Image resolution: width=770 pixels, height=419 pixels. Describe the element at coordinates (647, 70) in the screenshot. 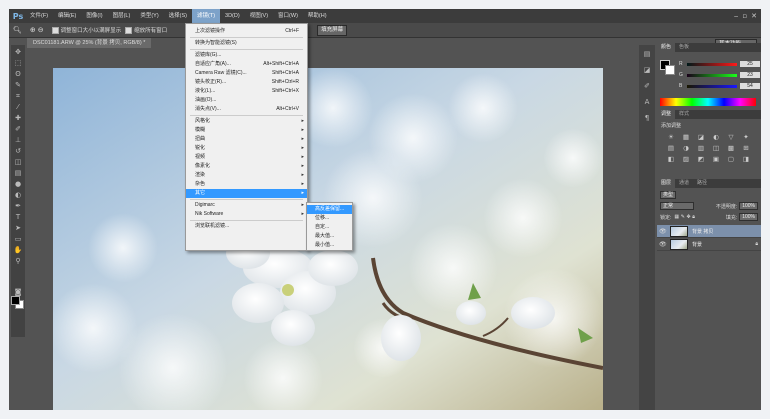

I see `properties-panel-icon: ◪` at that location.